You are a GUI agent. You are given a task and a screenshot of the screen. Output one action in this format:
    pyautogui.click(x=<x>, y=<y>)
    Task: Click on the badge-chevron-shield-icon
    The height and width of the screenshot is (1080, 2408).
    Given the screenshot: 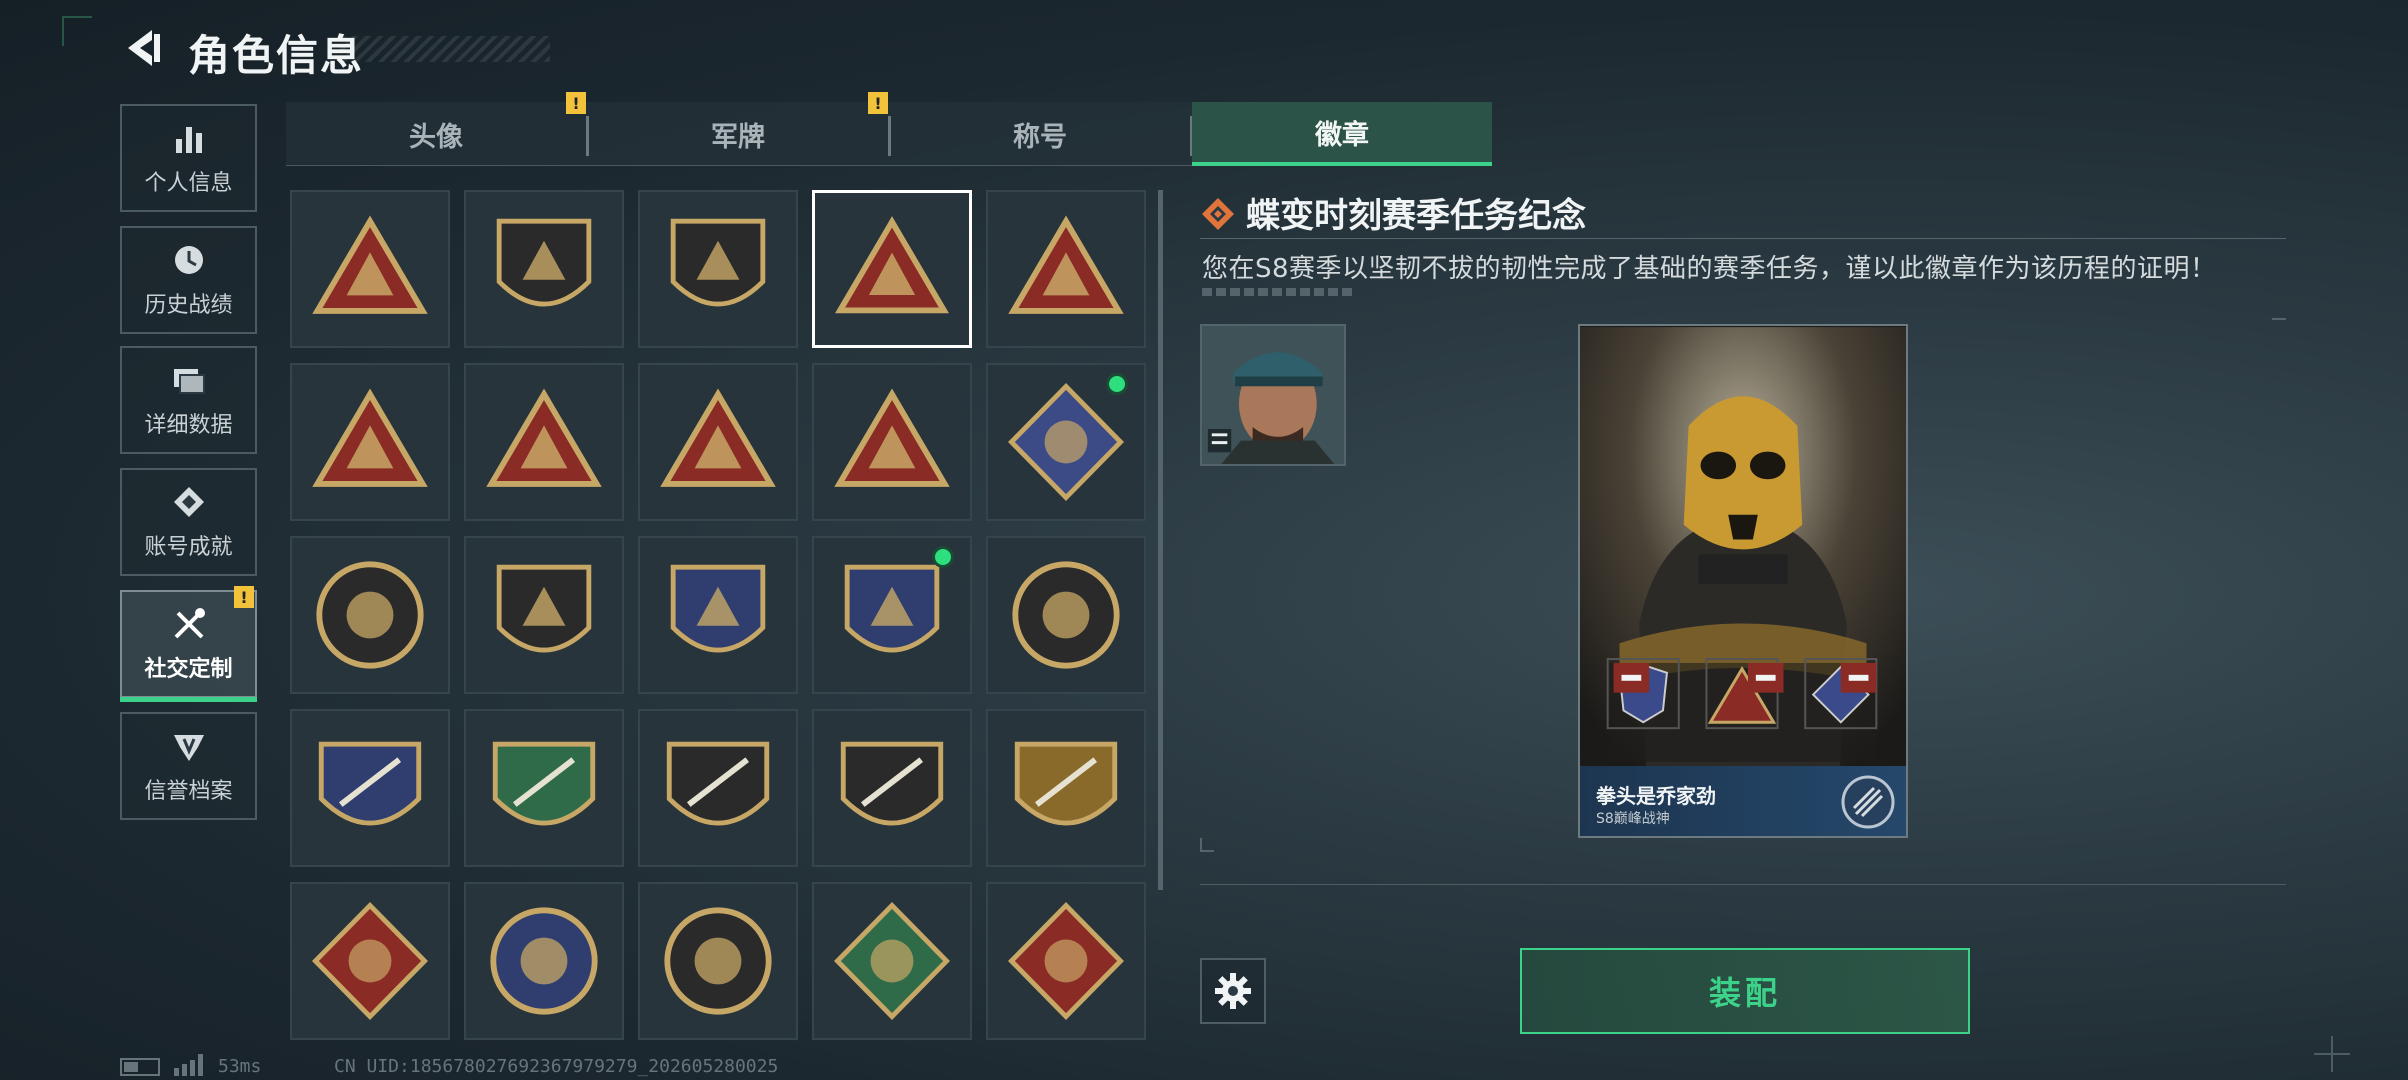 What is the action you would take?
    pyautogui.click(x=544, y=608)
    